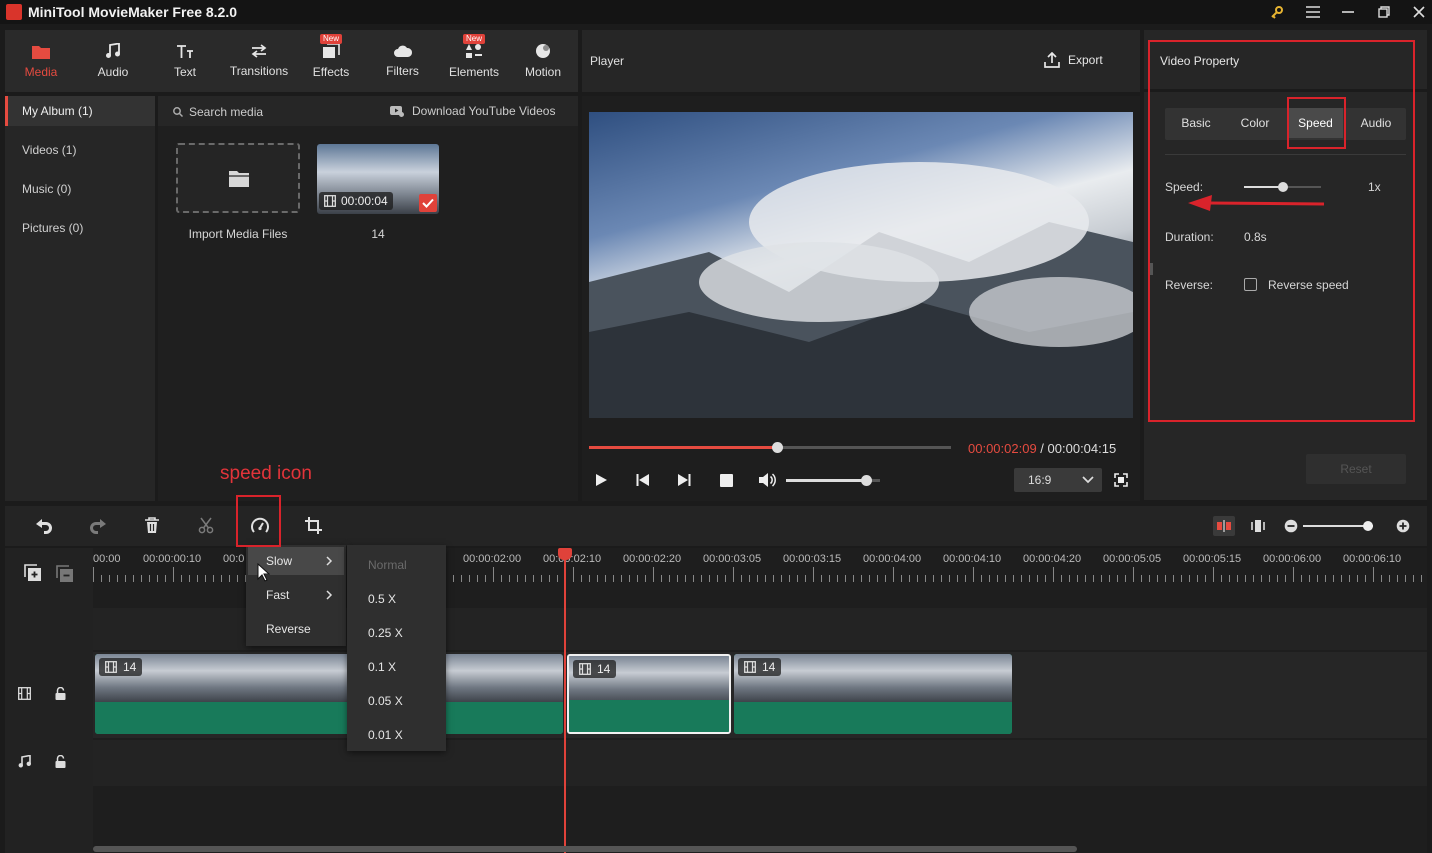  I want to click on tick-label: 00:00:02:00, so click(492, 559).